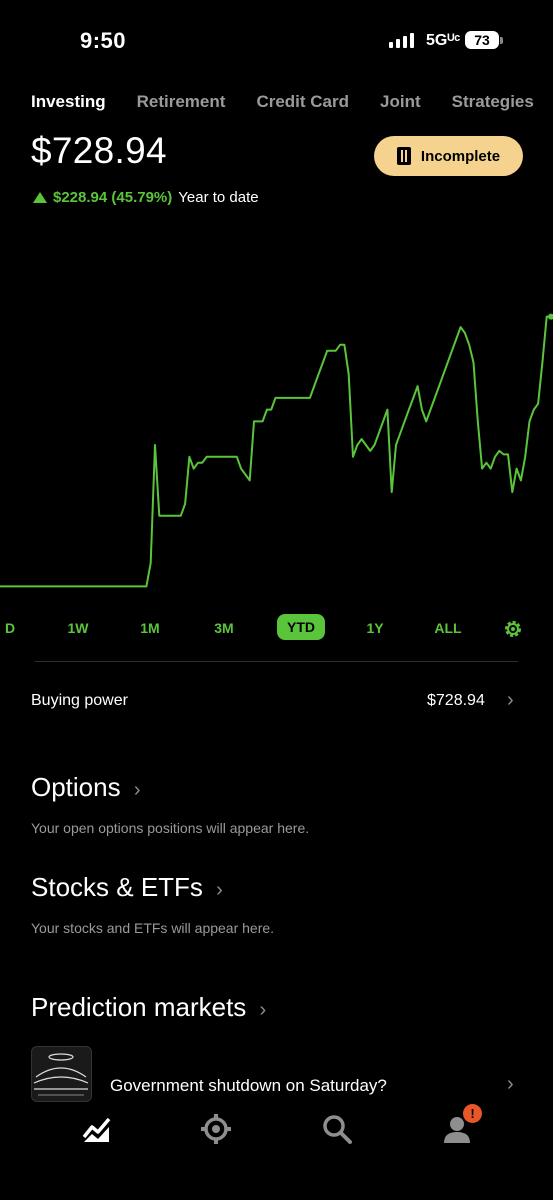  I want to click on tab-investing: Investing, so click(68, 102).